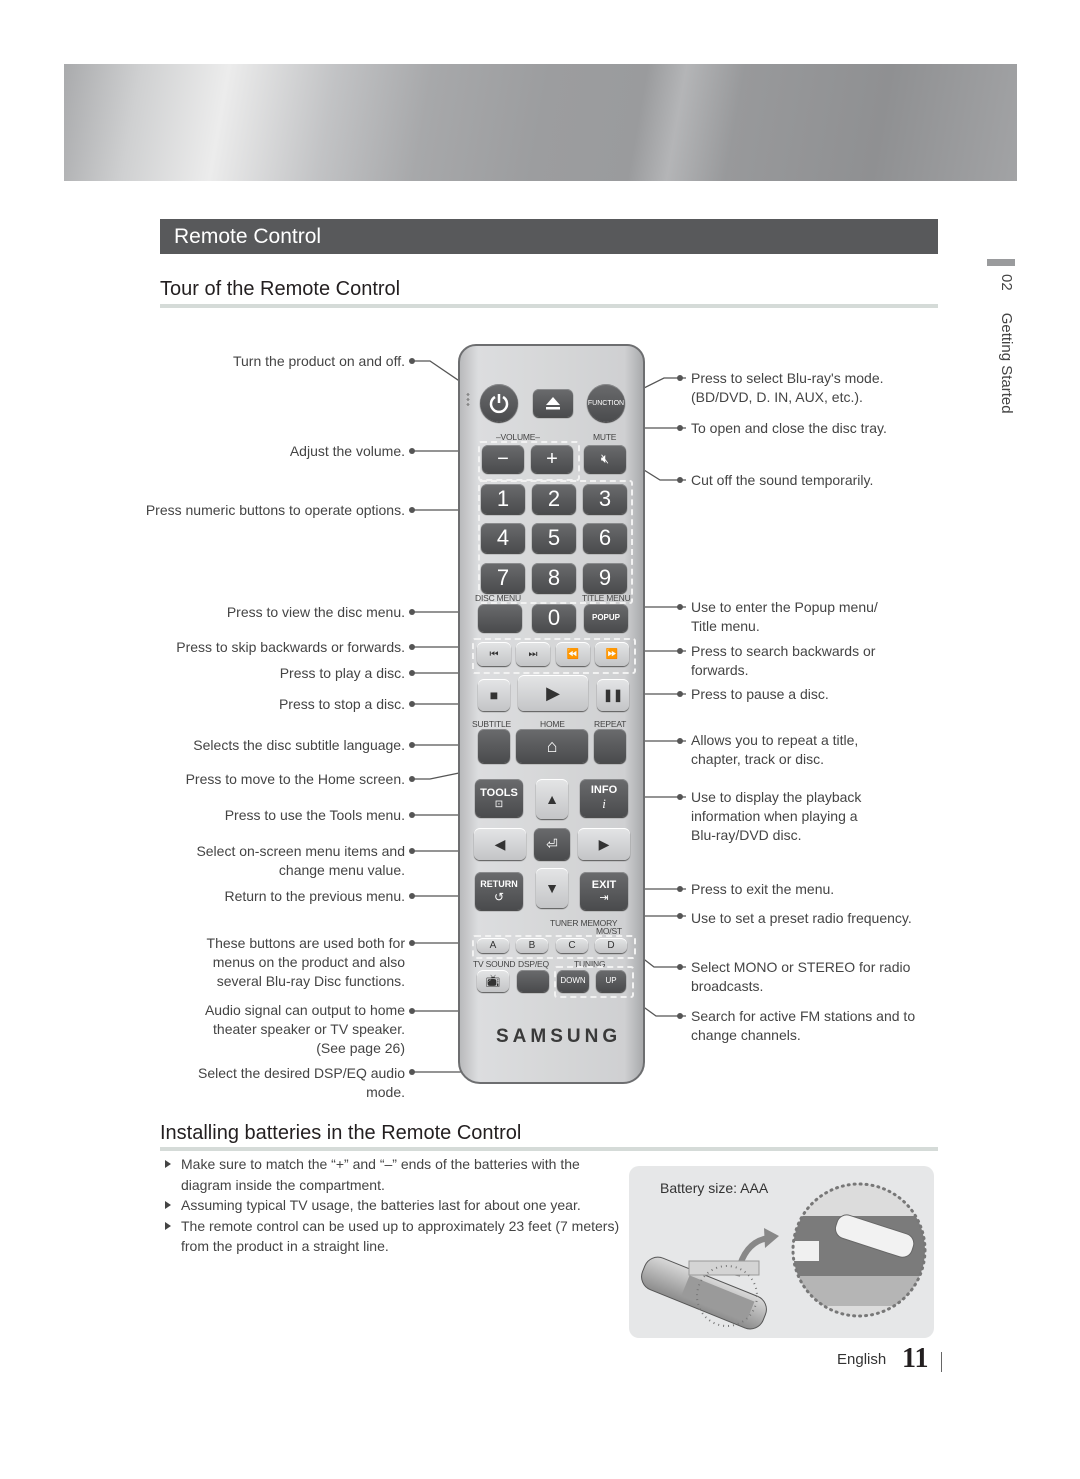  What do you see at coordinates (789, 428) in the screenshot?
I see `callout-eject: To open and close the disc tray.` at bounding box center [789, 428].